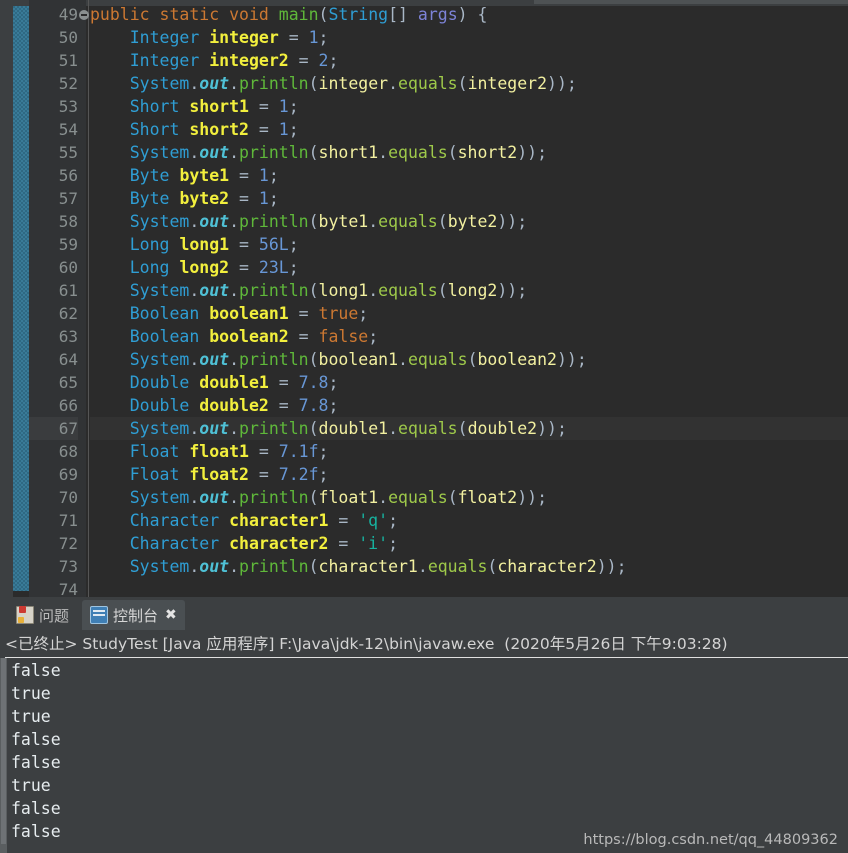  I want to click on code-line-text: System.out.println(long1.equals(long2));, so click(469, 290).